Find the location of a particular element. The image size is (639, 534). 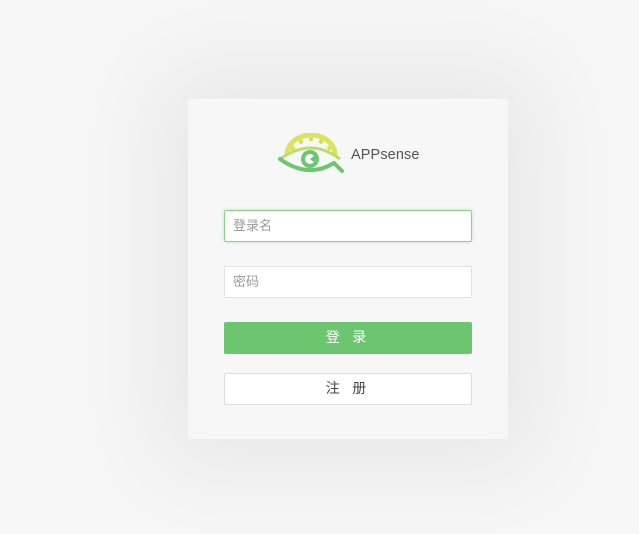

brand-name: APPsense is located at coordinates (385, 155).